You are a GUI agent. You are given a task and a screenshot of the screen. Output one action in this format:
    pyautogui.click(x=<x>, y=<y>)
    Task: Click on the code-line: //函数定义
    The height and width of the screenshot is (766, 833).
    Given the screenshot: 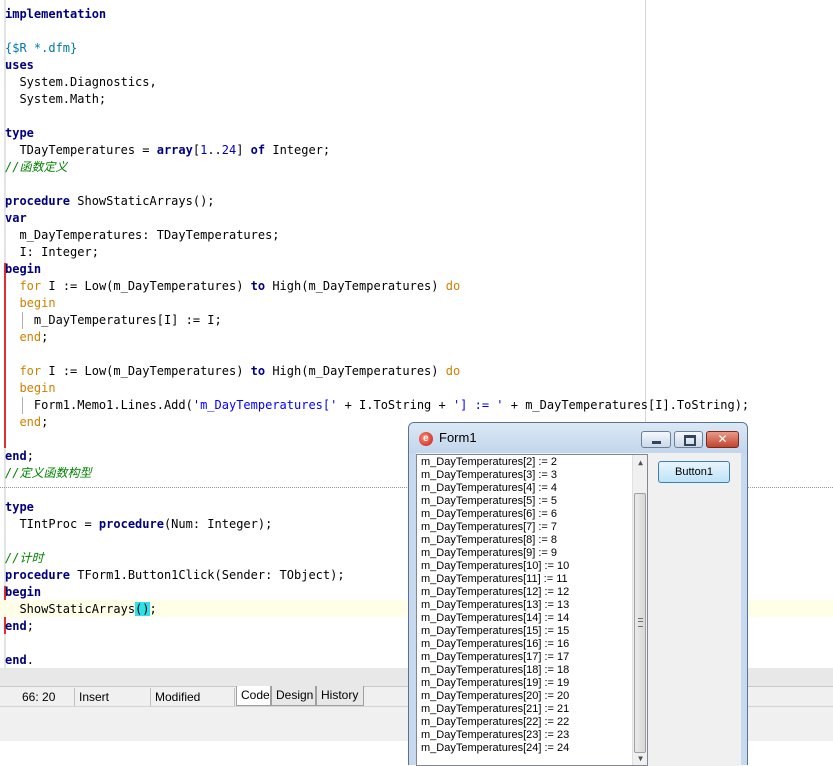 What is the action you would take?
    pyautogui.click(x=36, y=167)
    